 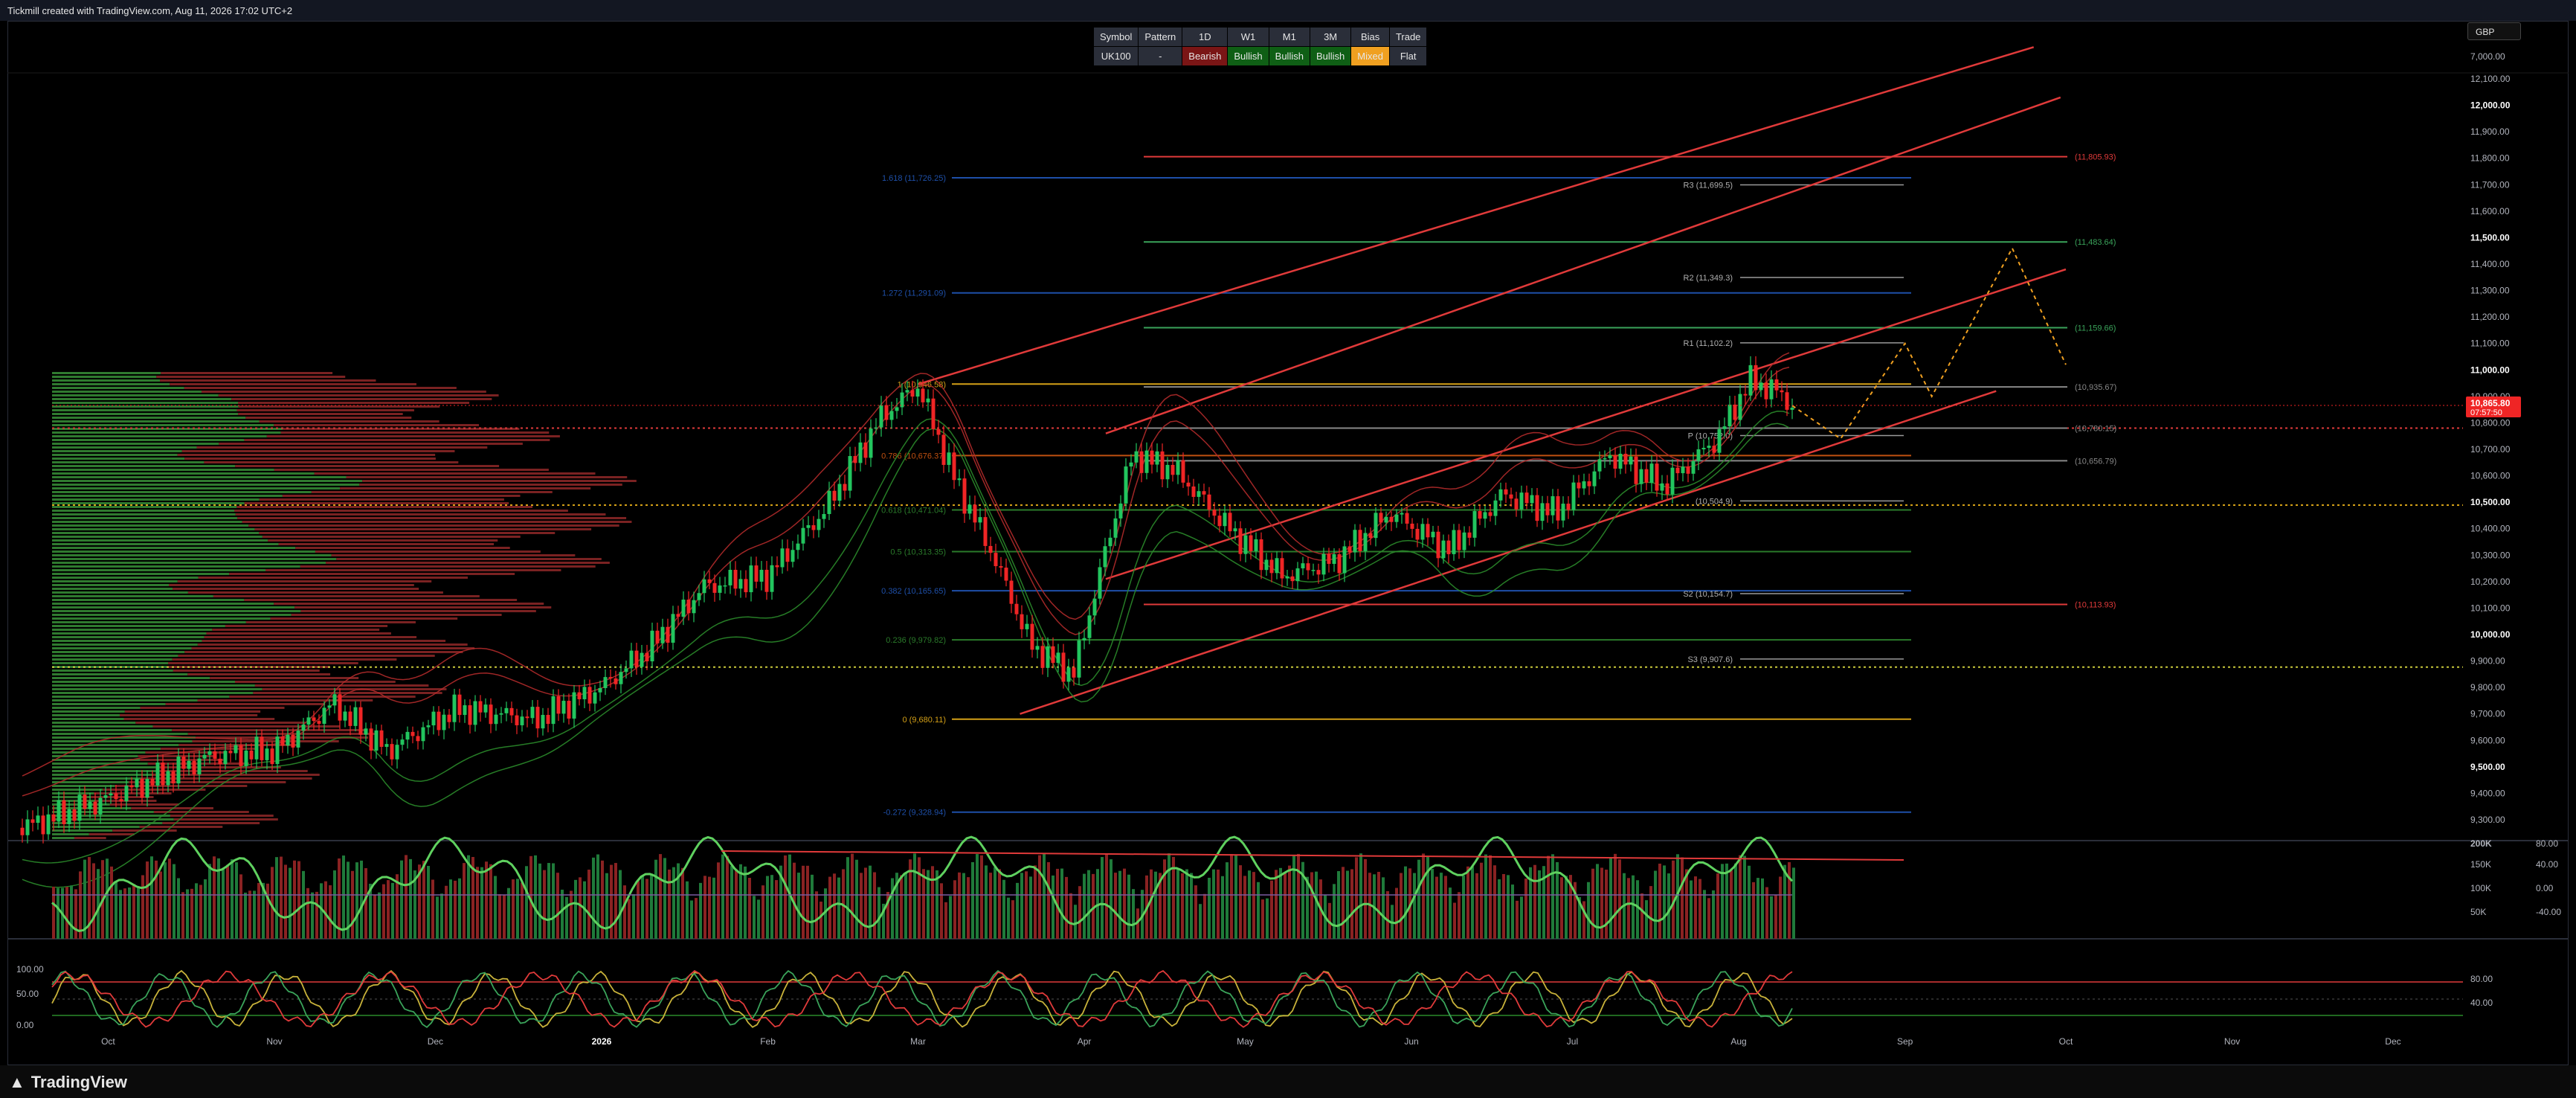 What do you see at coordinates (2487, 820) in the screenshot?
I see `price-axis-tick: 9,300.00` at bounding box center [2487, 820].